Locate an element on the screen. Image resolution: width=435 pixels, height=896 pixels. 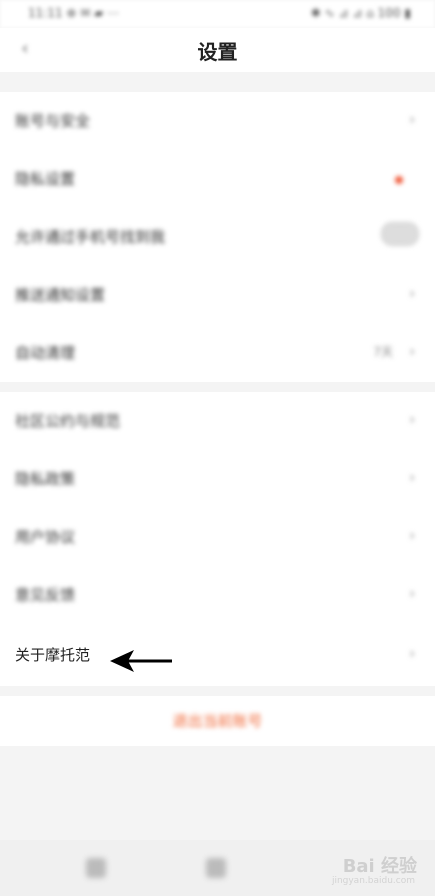
row-label: 自动清理 is located at coordinates (45, 353).